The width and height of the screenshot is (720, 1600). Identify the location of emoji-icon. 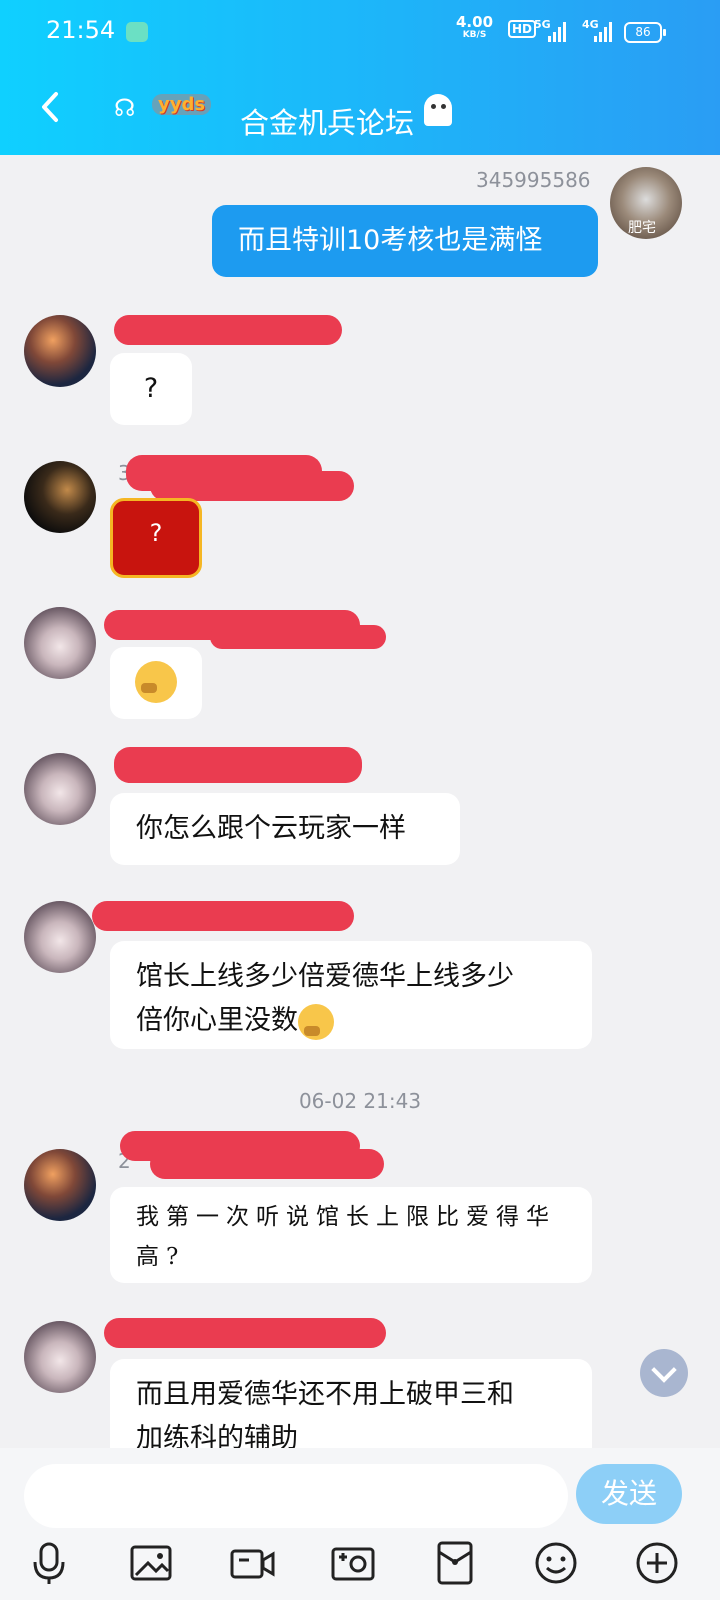
(556, 1563).